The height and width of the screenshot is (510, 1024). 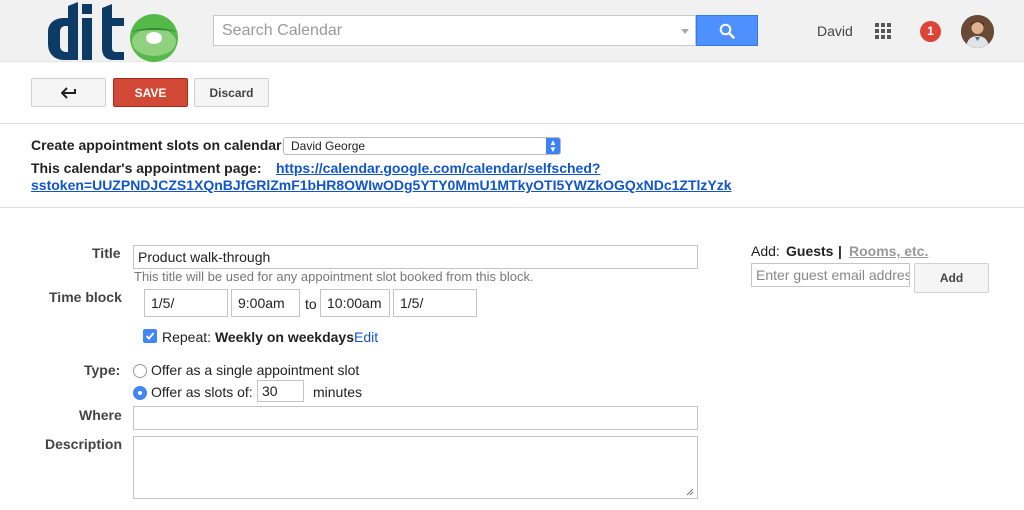 I want to click on repeat-prefix: Repeat:, so click(x=187, y=337).